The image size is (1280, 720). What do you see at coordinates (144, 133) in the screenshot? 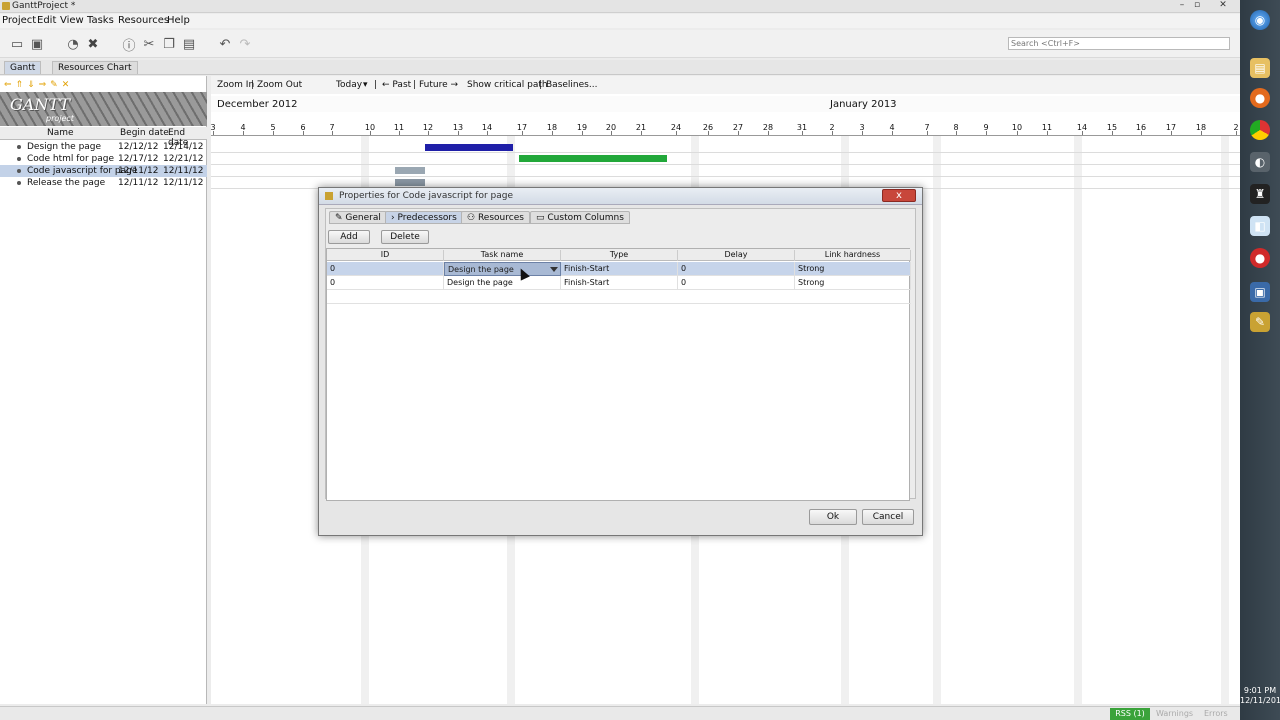
I see `header-begin-date: Begin date` at bounding box center [144, 133].